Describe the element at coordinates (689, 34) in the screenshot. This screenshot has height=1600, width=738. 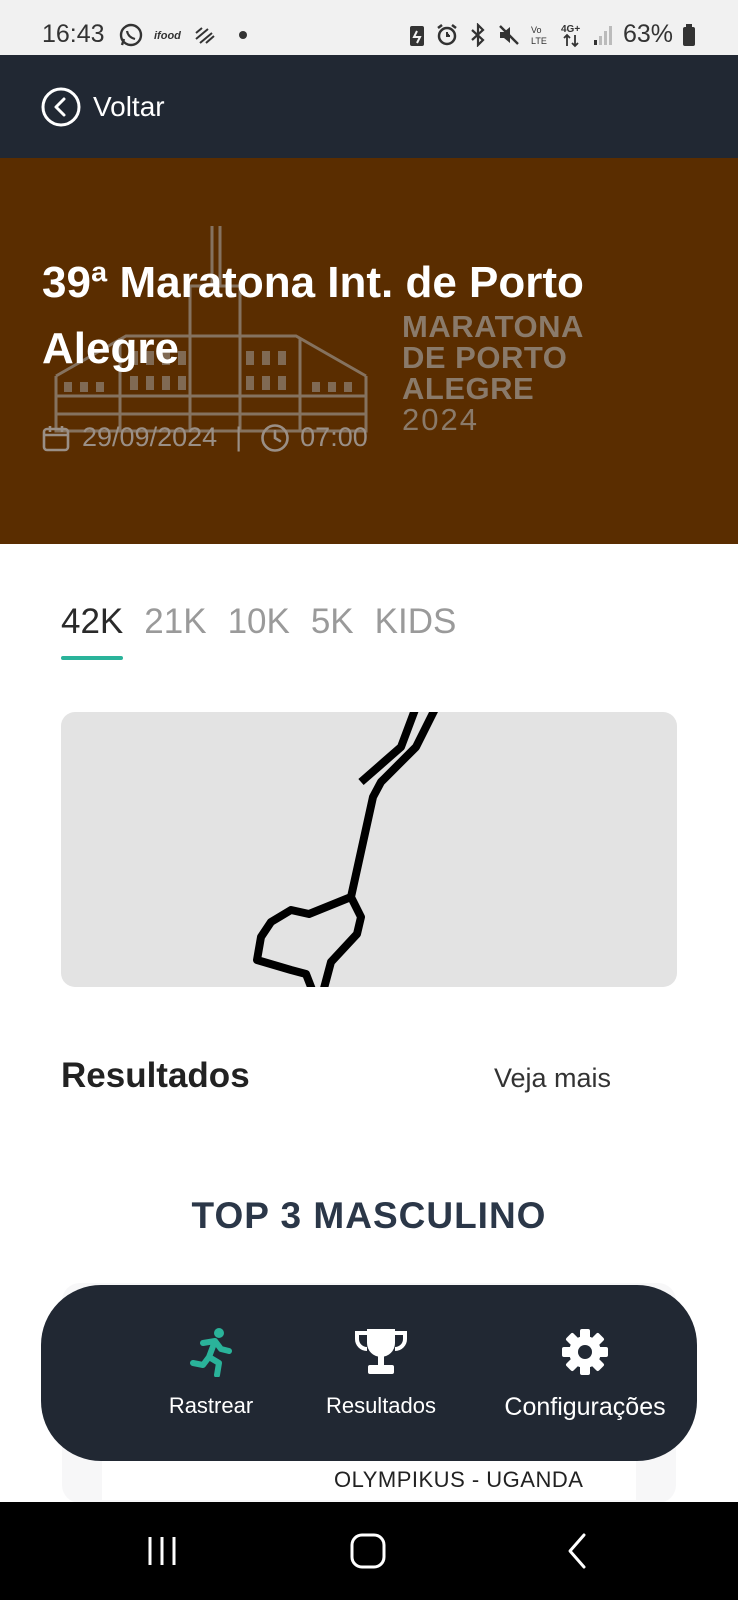
I see `battery-icon` at that location.